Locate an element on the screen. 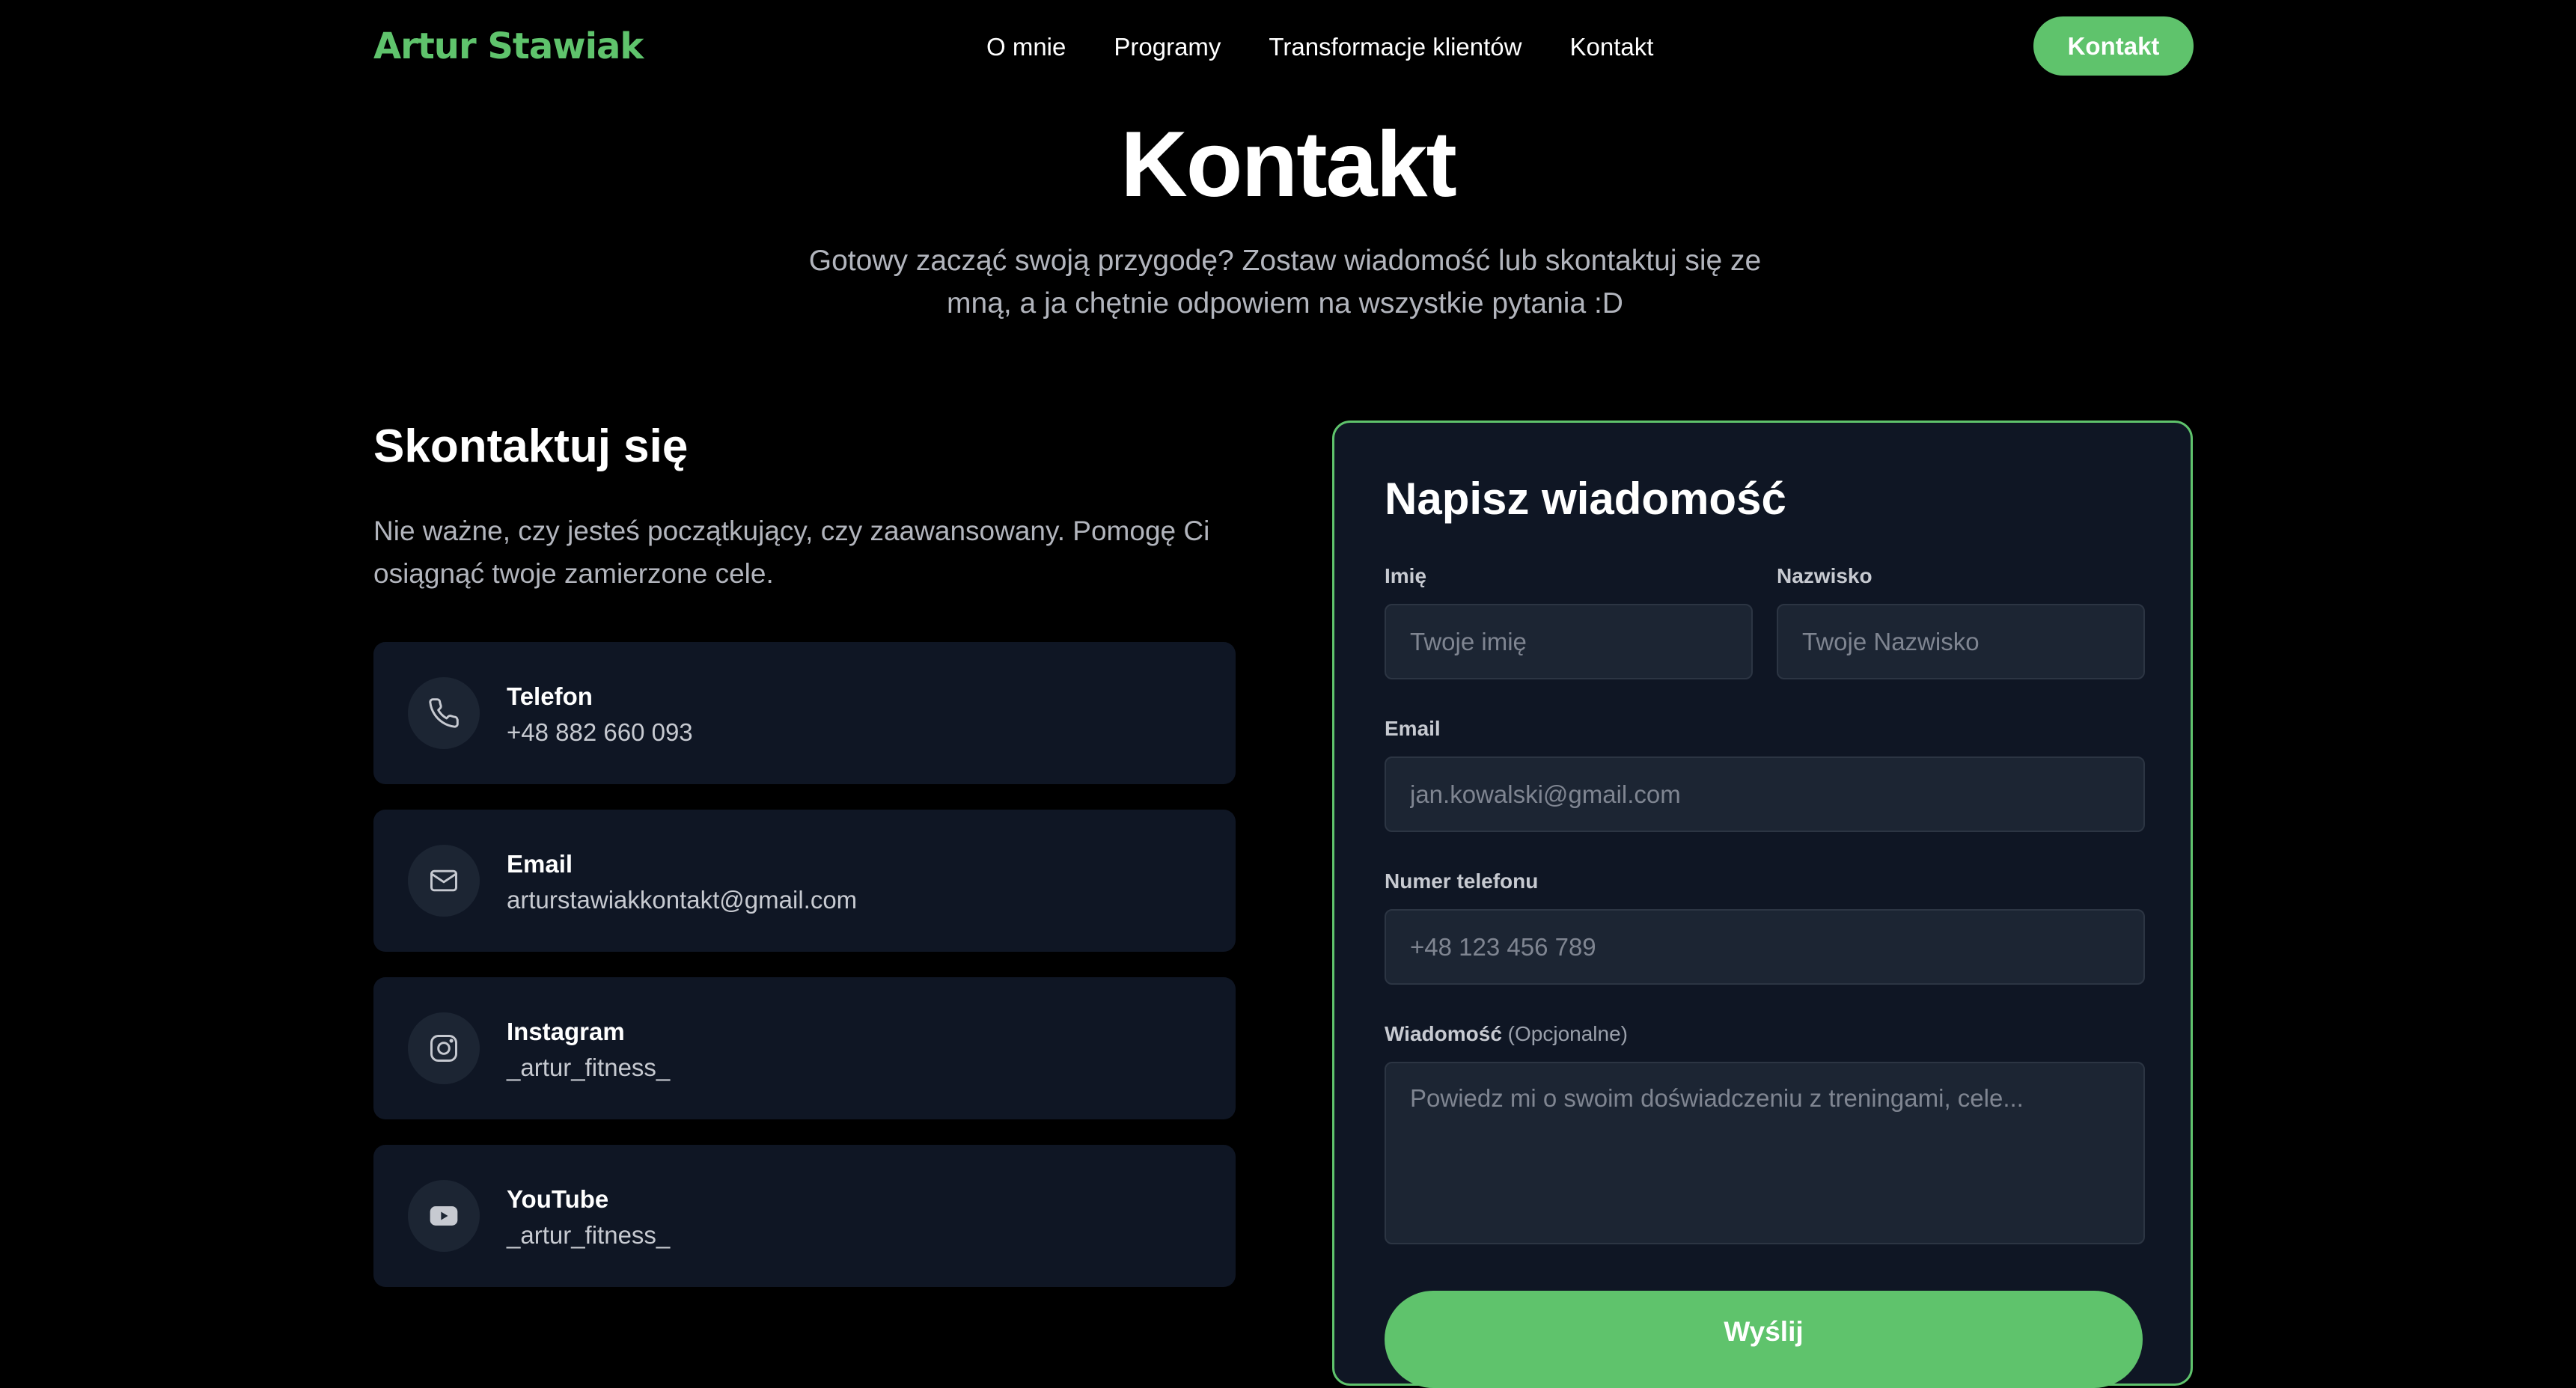  message-label-group: Wiadomość (Opcjonalne) is located at coordinates (1506, 1034).